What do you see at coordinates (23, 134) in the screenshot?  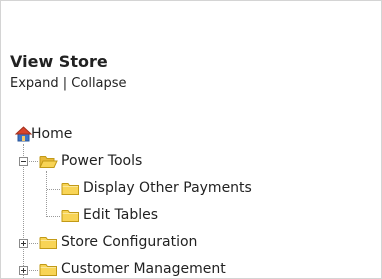 I see `home-icon` at bounding box center [23, 134].